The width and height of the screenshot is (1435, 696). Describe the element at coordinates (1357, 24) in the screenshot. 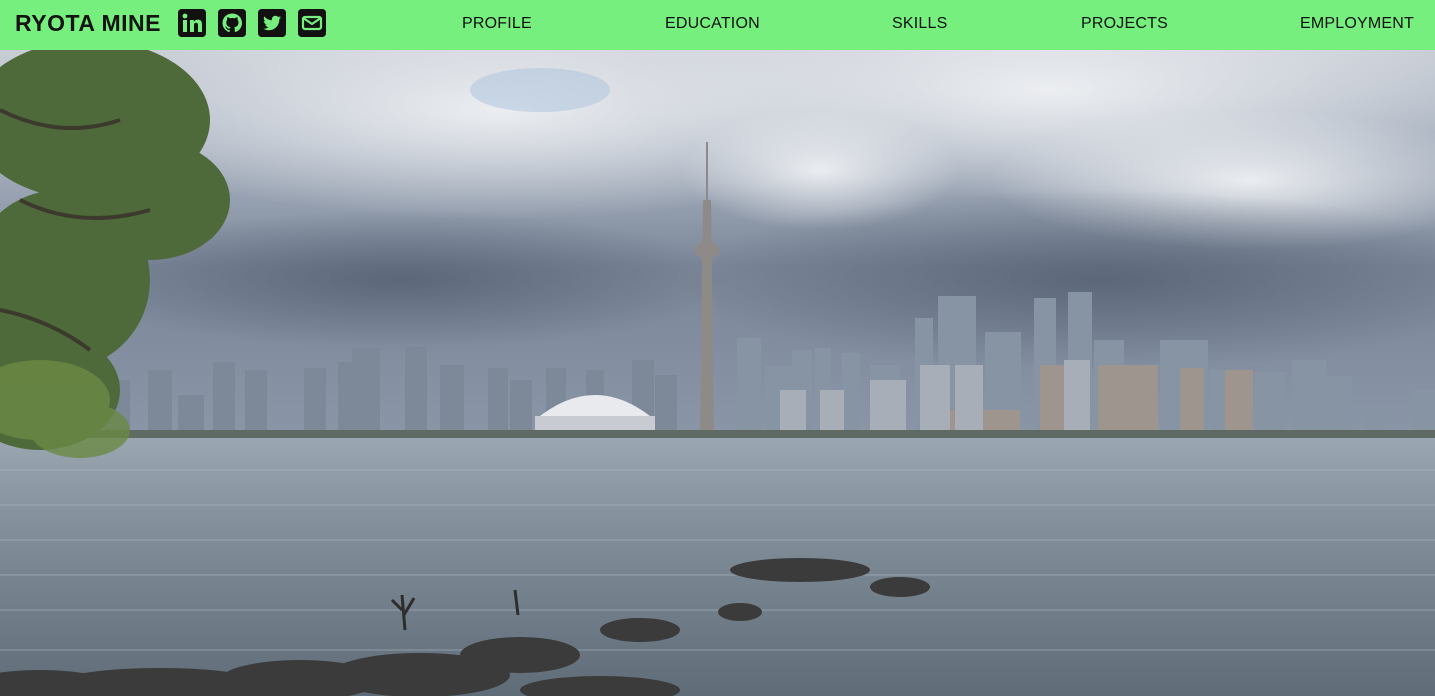

I see `nav-employment: EMPLOYMENT` at that location.